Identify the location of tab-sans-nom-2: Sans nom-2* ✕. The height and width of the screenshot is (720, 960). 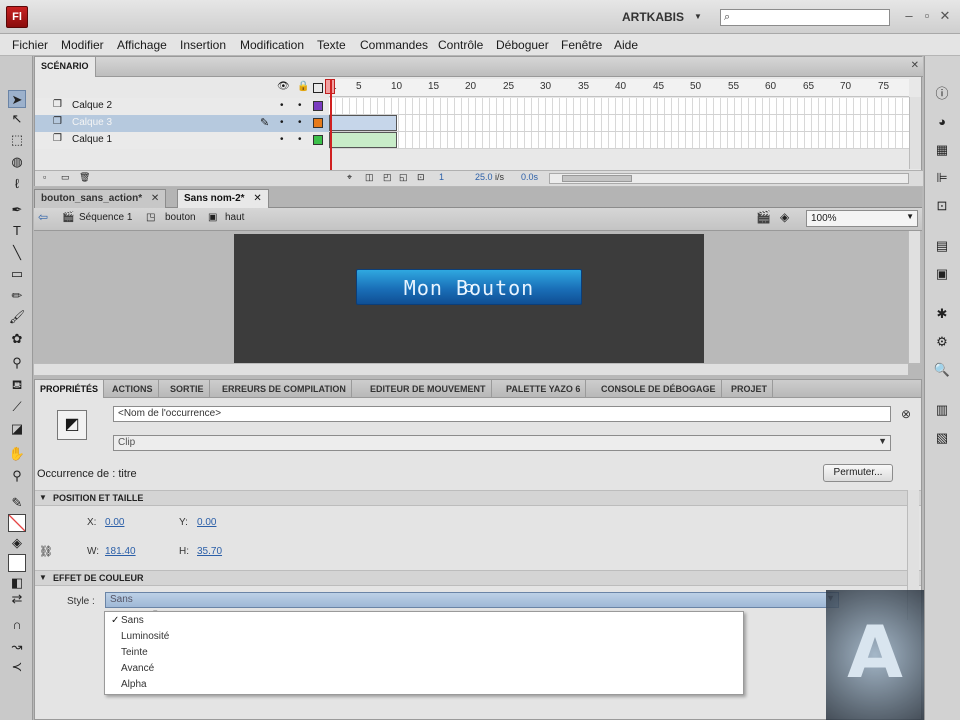
(223, 198).